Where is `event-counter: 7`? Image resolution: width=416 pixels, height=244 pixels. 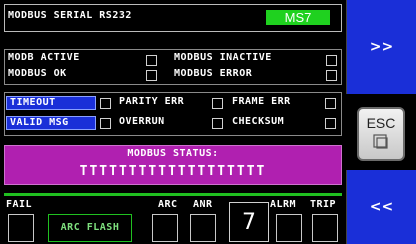 event-counter: 7 is located at coordinates (249, 222).